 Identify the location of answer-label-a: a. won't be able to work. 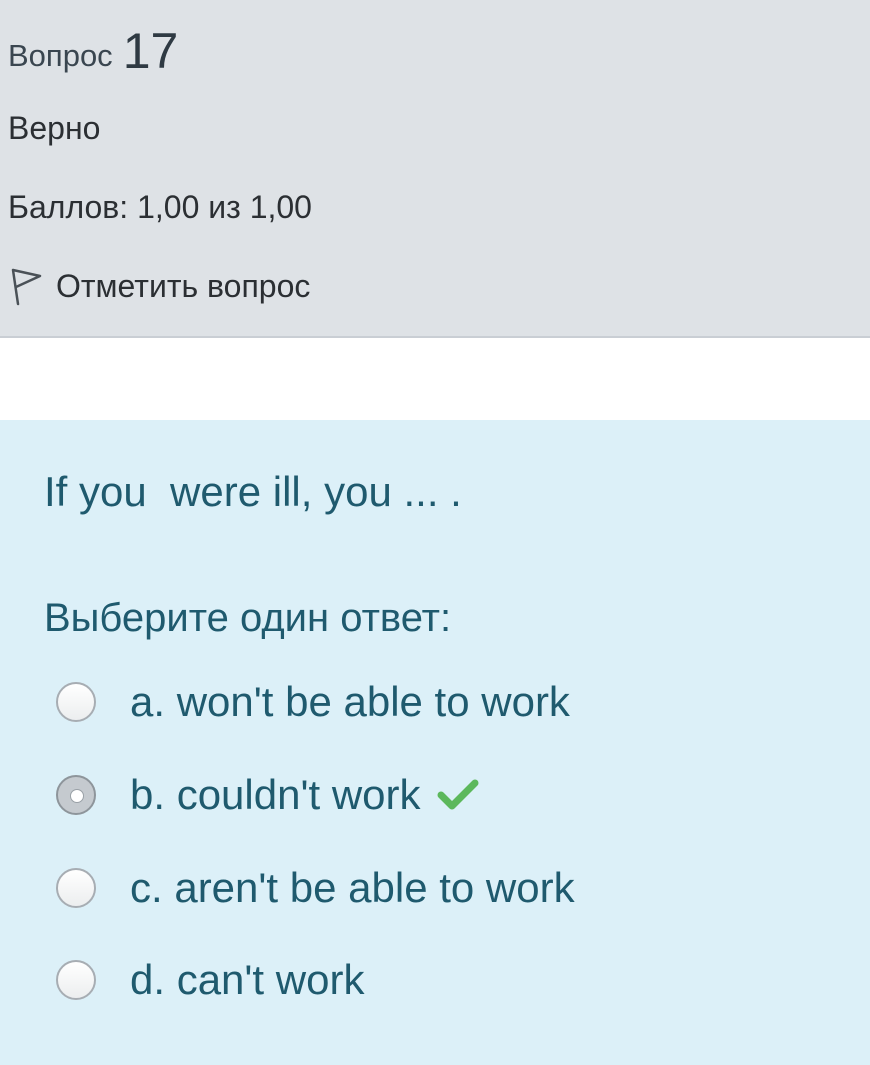
(350, 702).